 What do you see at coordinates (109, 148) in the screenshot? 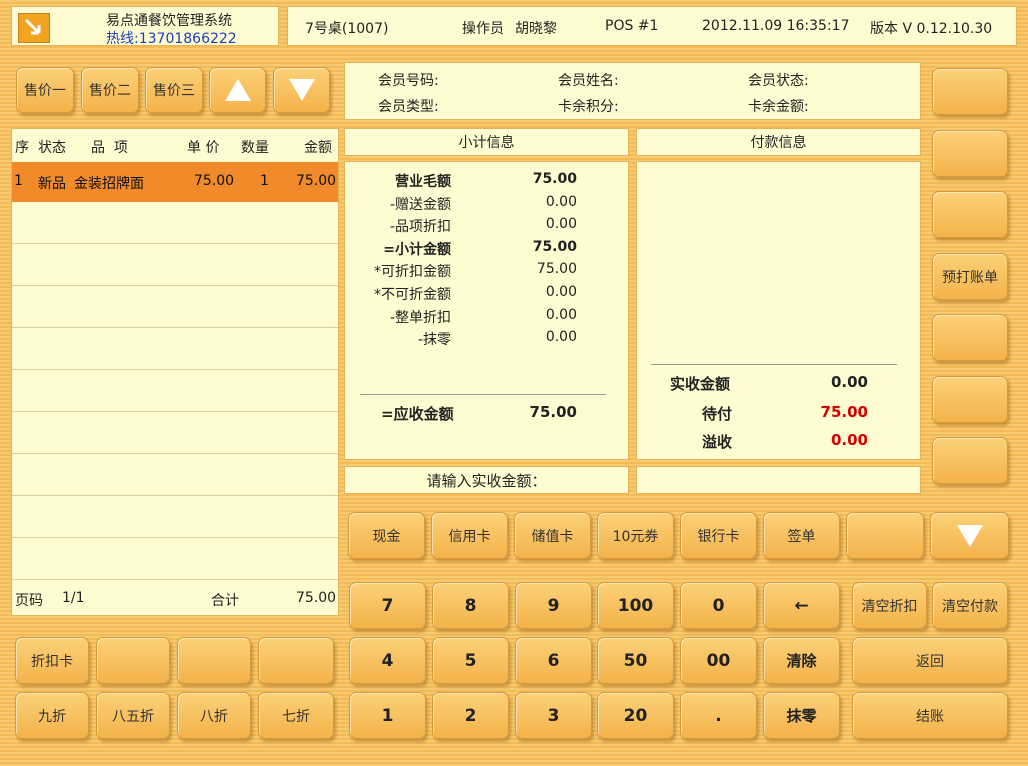
I see `col-item: 品 项` at bounding box center [109, 148].